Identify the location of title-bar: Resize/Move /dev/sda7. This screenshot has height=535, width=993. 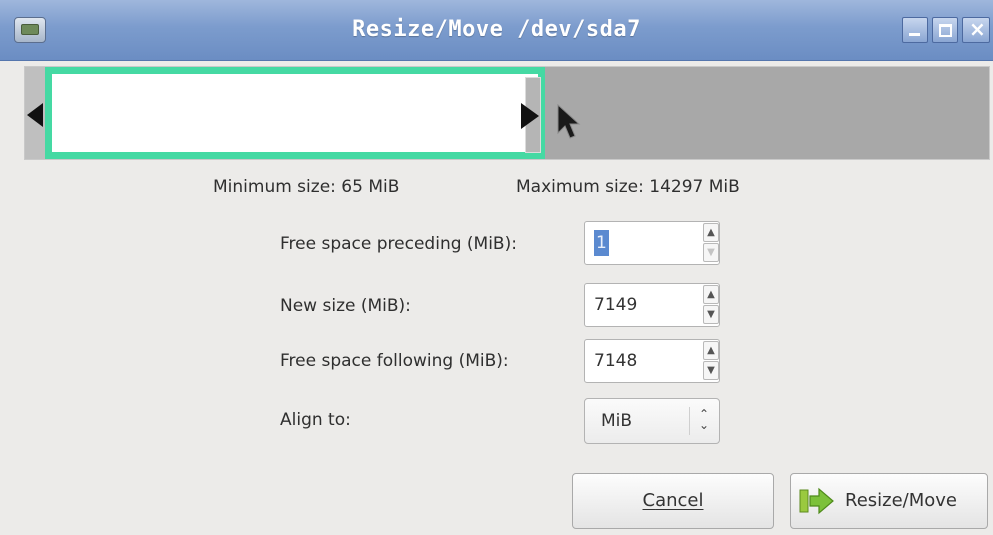
(496, 30).